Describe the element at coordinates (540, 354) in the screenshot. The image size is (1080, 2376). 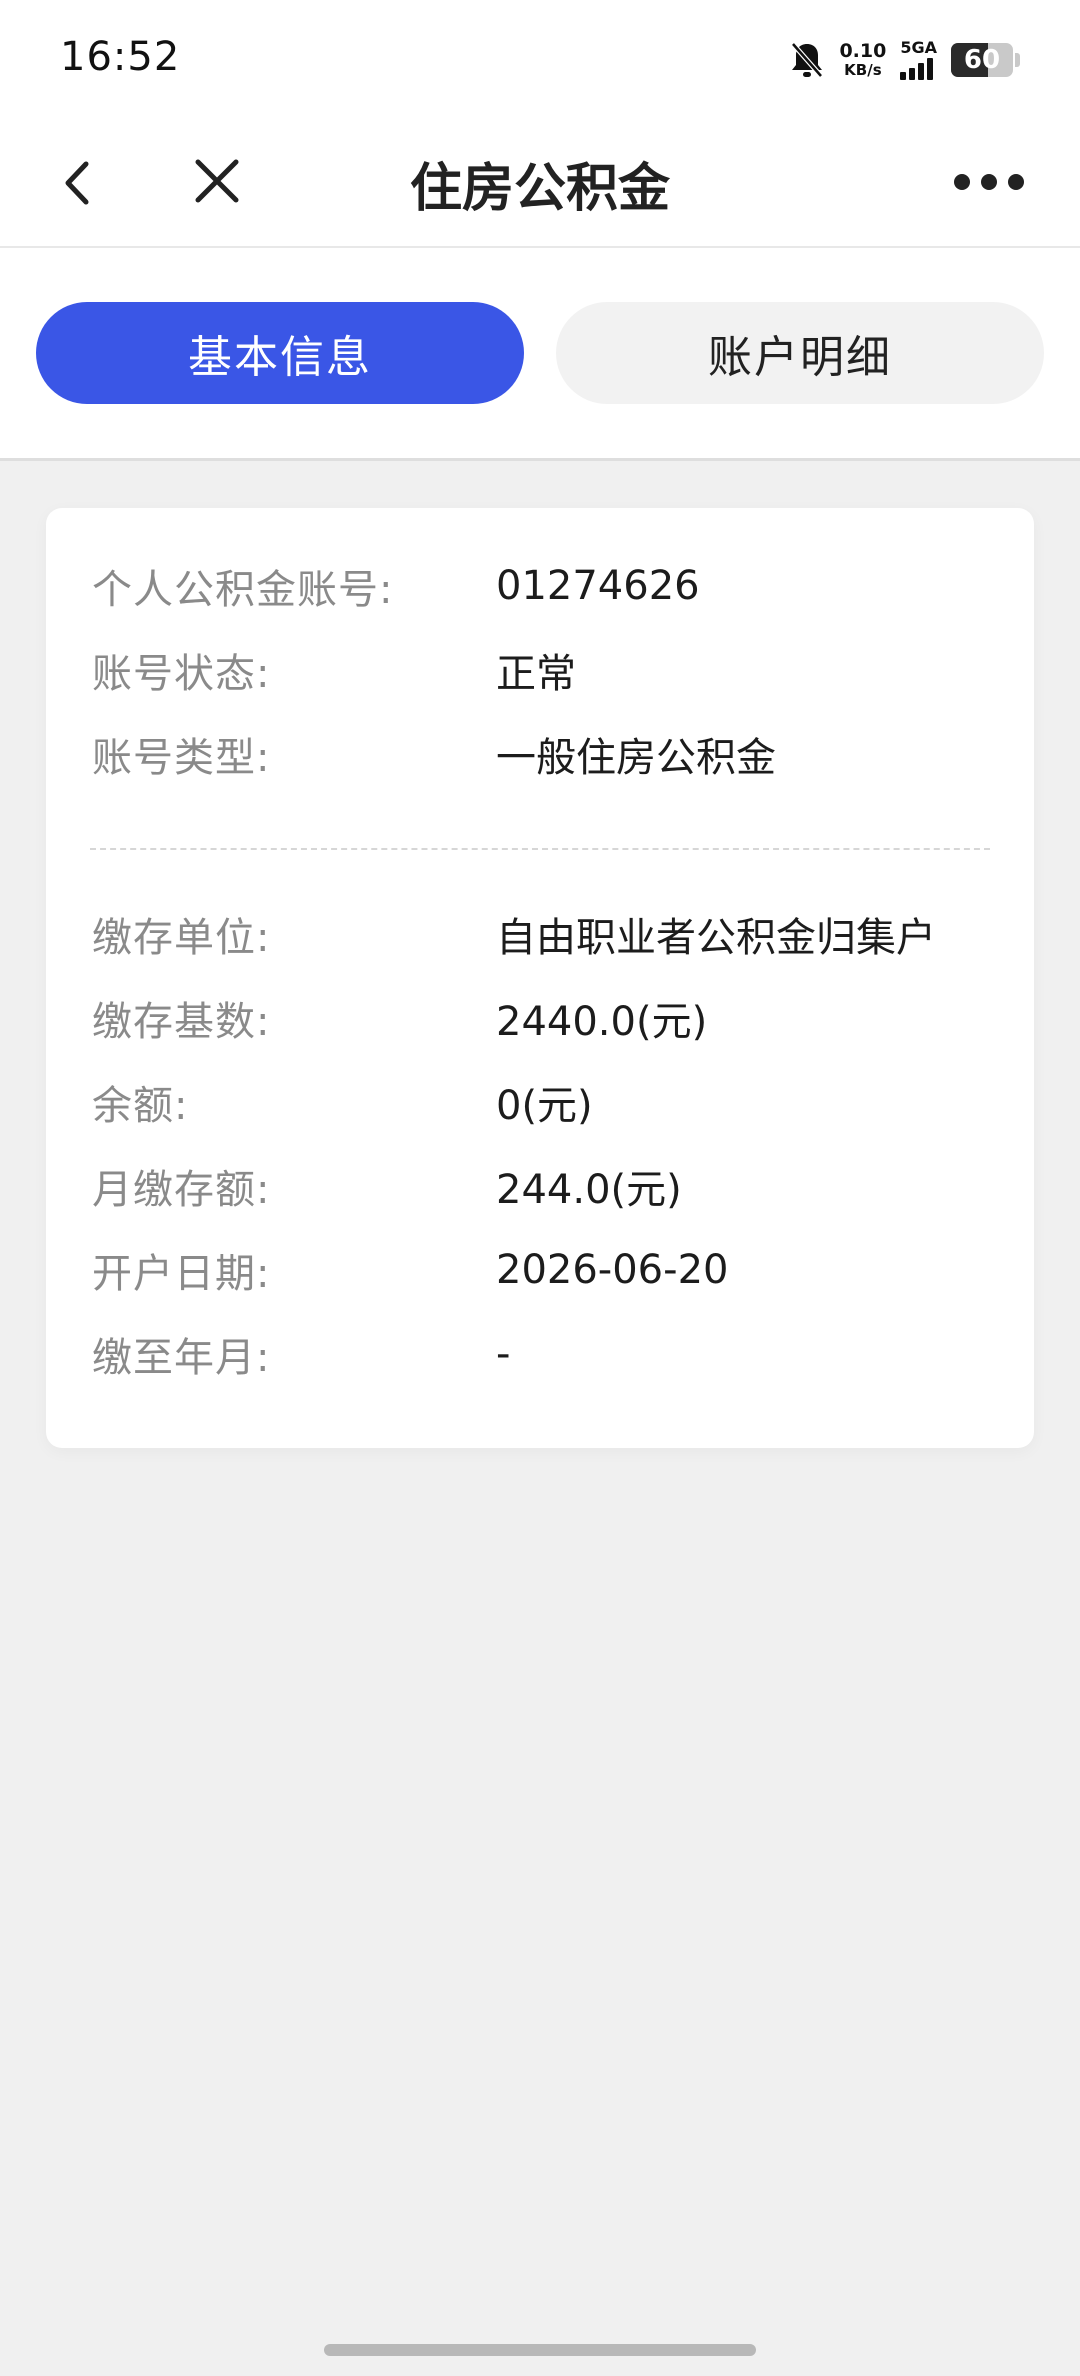
I see `tab-bar: 基本信息 账户明细` at that location.